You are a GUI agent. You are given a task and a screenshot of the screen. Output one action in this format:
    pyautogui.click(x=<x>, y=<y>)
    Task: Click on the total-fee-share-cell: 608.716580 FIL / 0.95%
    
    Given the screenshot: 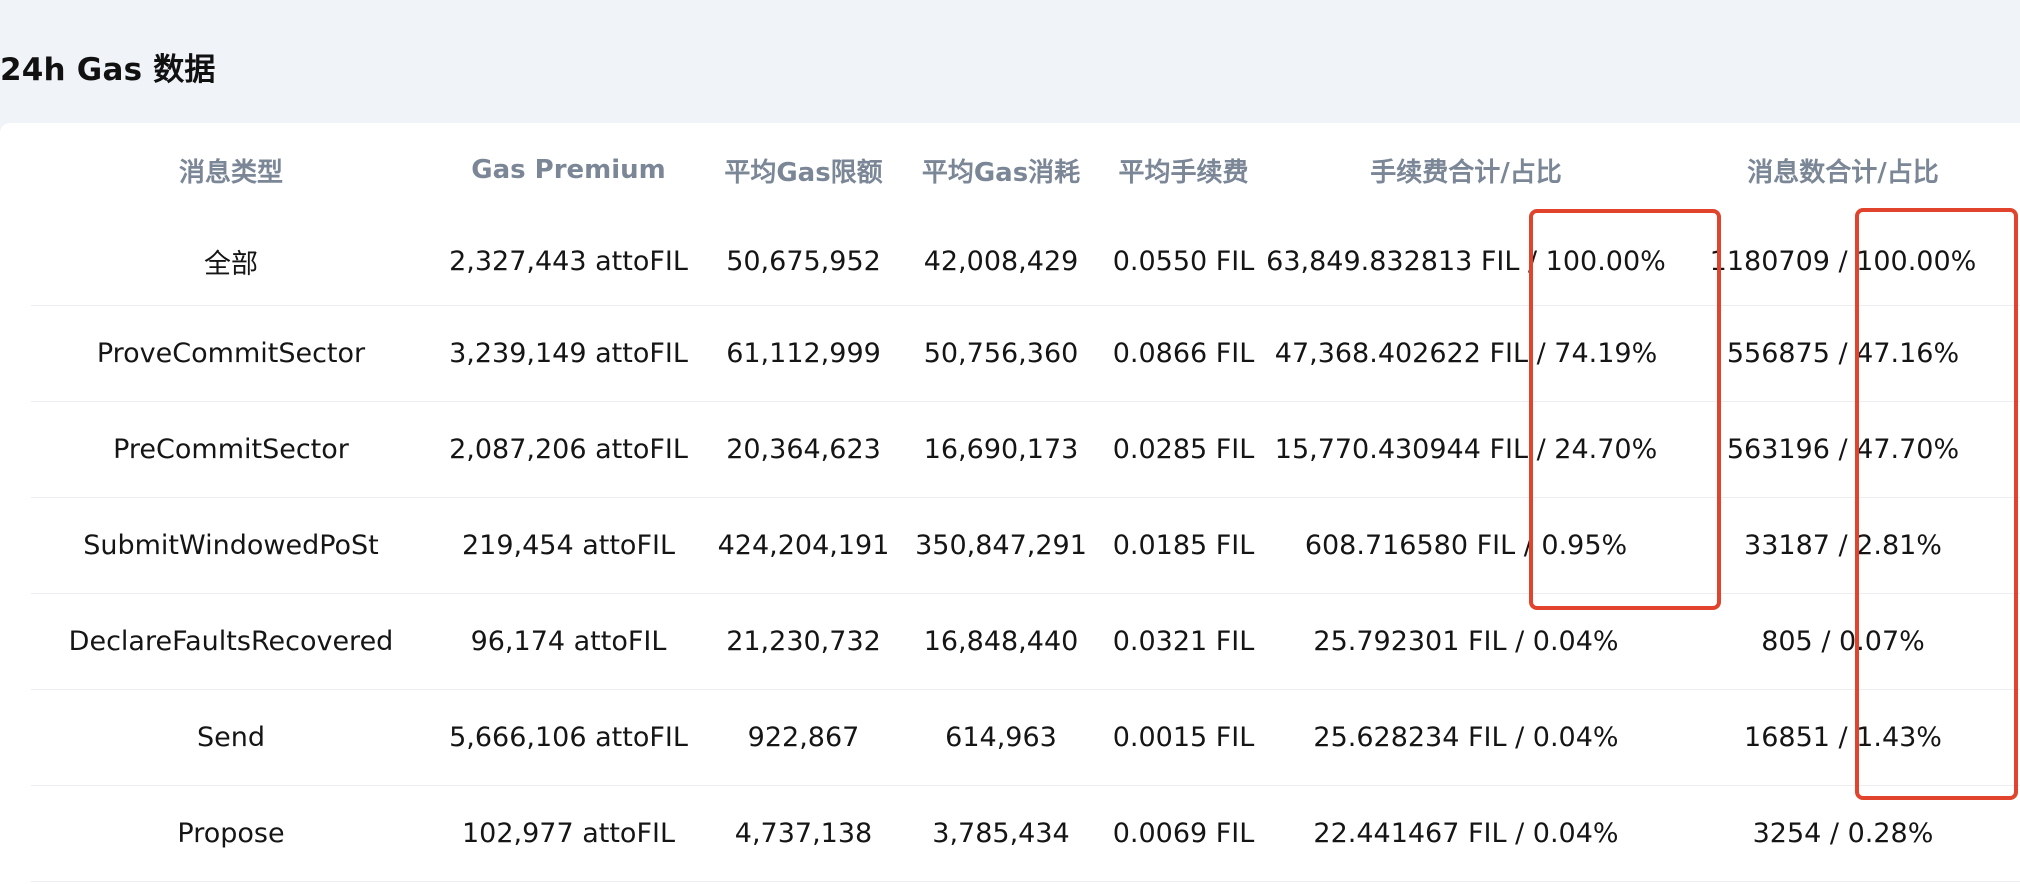 What is the action you would take?
    pyautogui.click(x=1466, y=545)
    